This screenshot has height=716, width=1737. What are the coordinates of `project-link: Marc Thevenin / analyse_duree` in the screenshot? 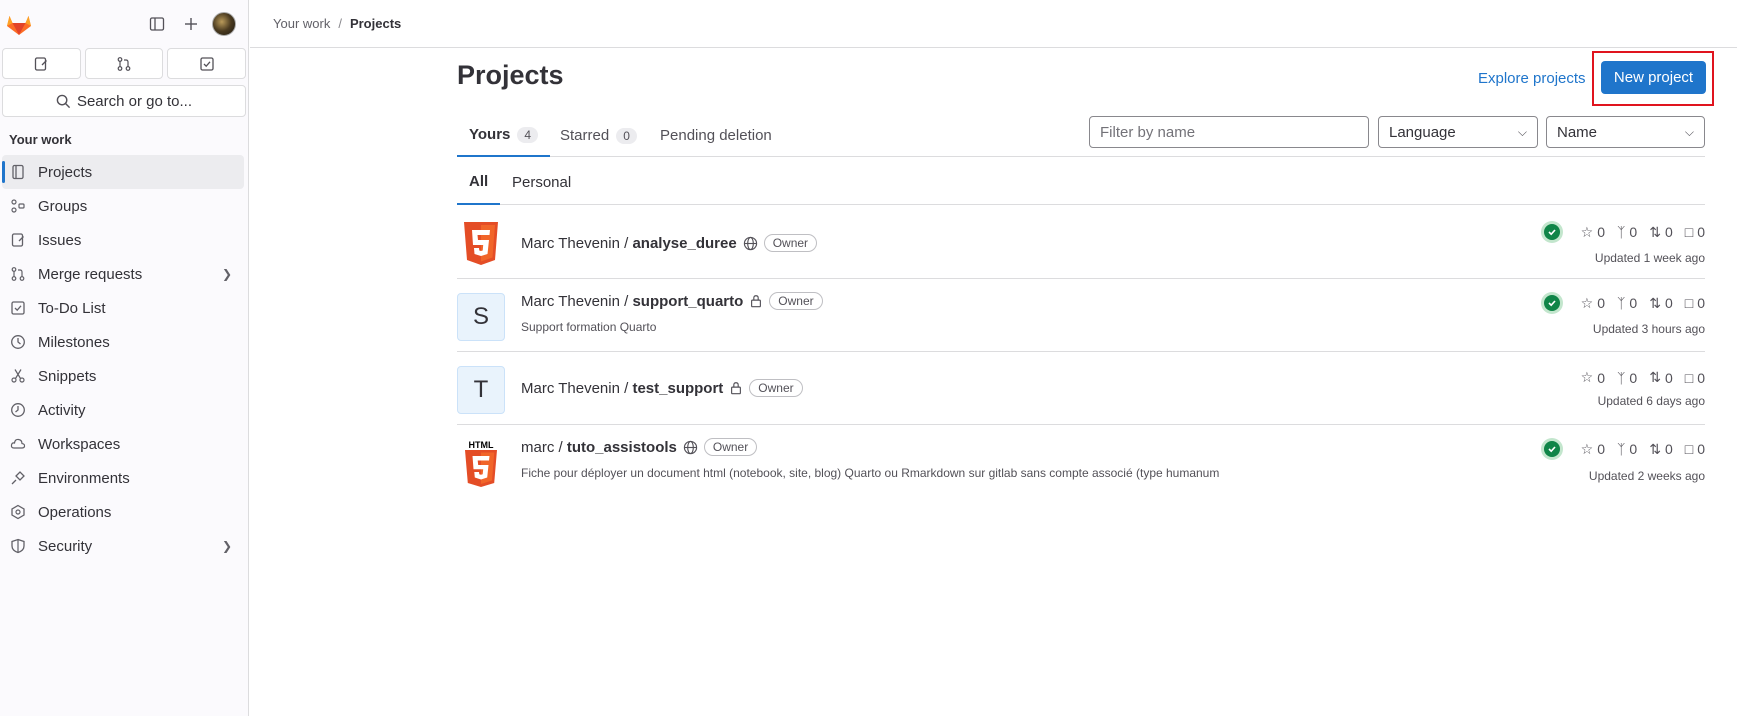 It's located at (629, 243).